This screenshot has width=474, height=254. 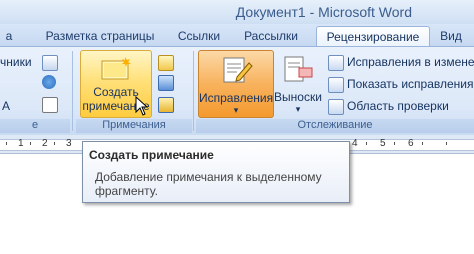 I want to click on ruler-number: 1, so click(x=21, y=143).